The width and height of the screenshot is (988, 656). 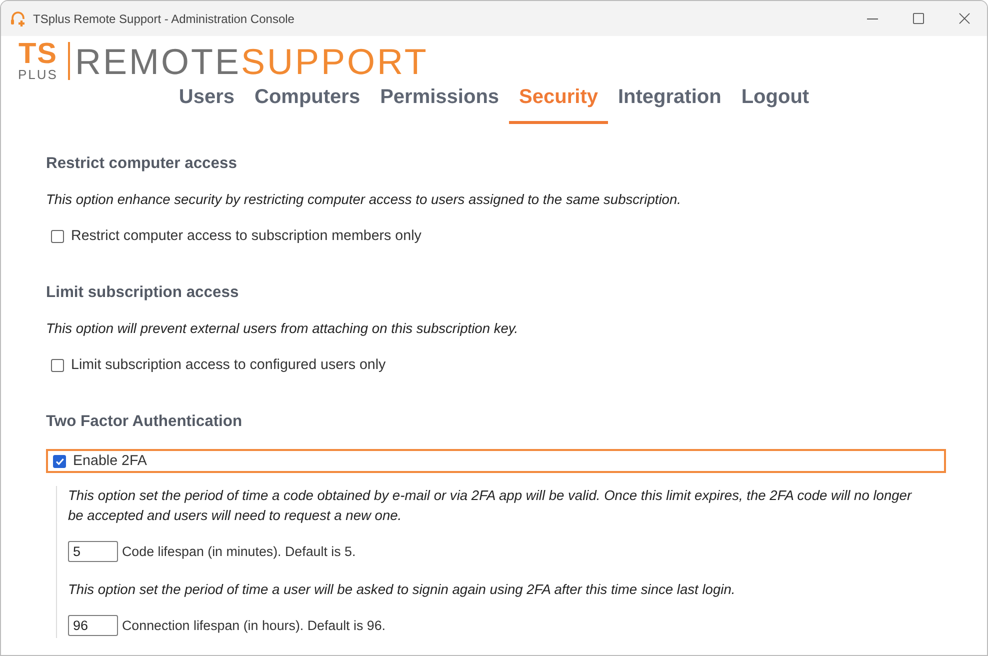 I want to click on logo-remote: REMOTE, so click(x=158, y=62).